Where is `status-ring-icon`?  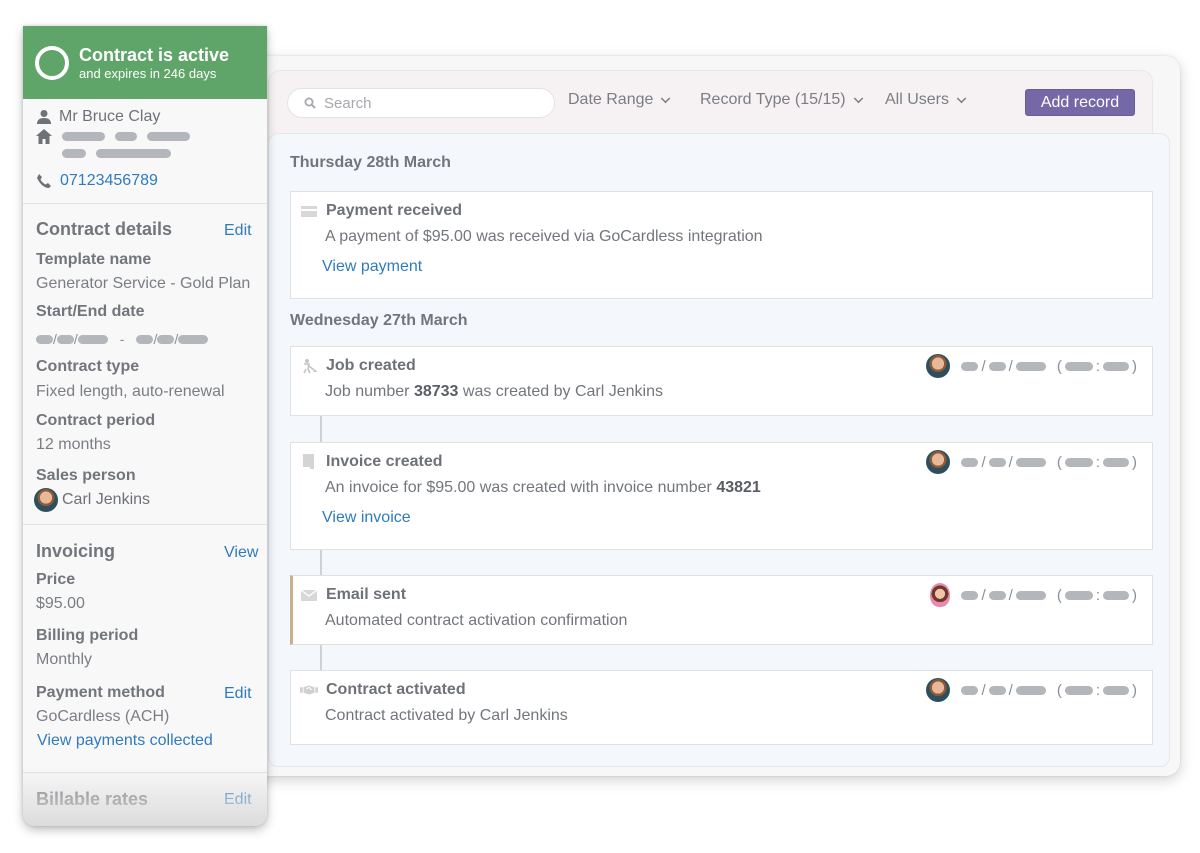 status-ring-icon is located at coordinates (52, 63).